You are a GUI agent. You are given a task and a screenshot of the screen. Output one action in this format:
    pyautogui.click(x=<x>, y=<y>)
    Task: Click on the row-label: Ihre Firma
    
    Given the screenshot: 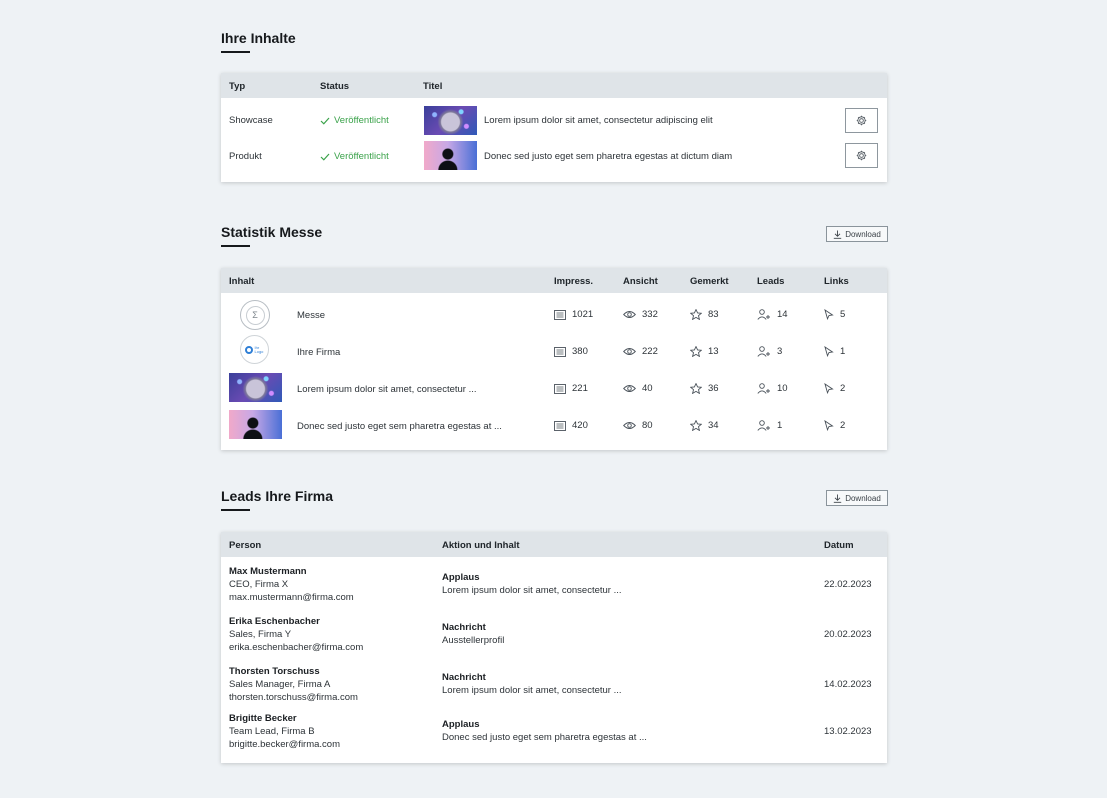 What is the action you would take?
    pyautogui.click(x=319, y=352)
    